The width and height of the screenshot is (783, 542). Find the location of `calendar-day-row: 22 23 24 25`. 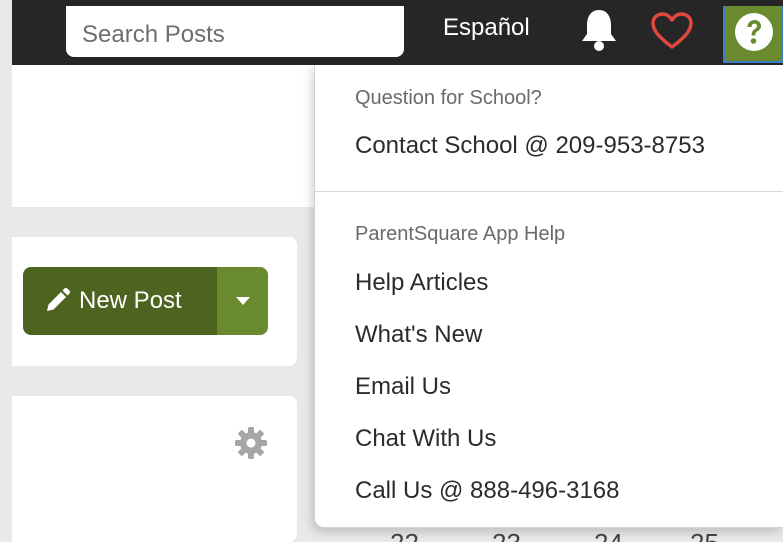

calendar-day-row: 22 23 24 25 is located at coordinates (560, 535).